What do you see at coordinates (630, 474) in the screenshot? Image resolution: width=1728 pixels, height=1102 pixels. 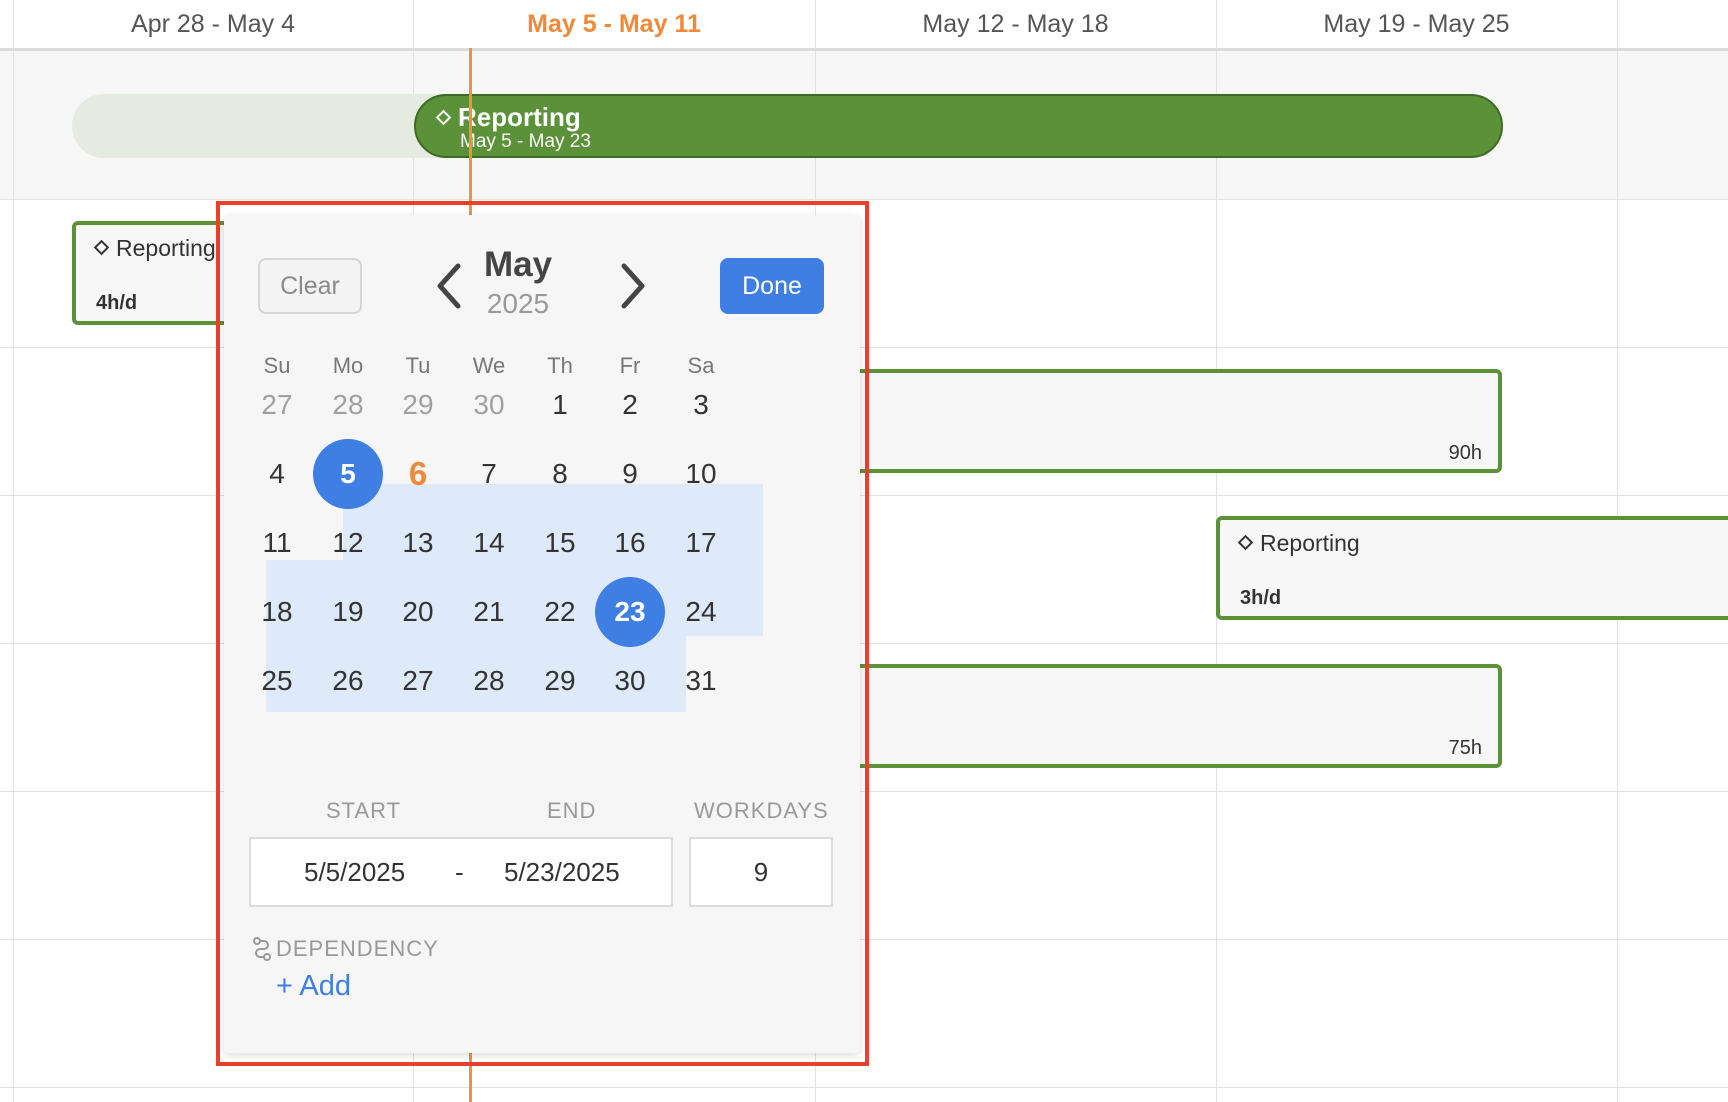 I see `calendar-day: 9` at bounding box center [630, 474].